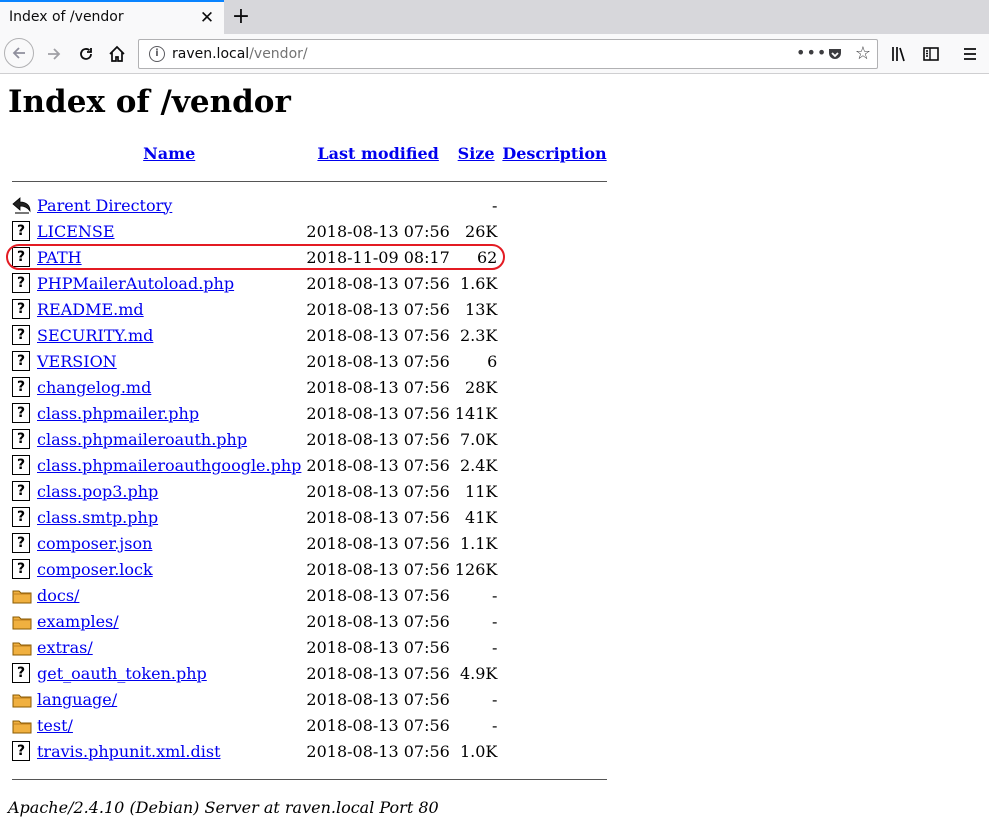 The height and width of the screenshot is (821, 989). What do you see at coordinates (476, 413) in the screenshot?
I see `file-size: 141K` at bounding box center [476, 413].